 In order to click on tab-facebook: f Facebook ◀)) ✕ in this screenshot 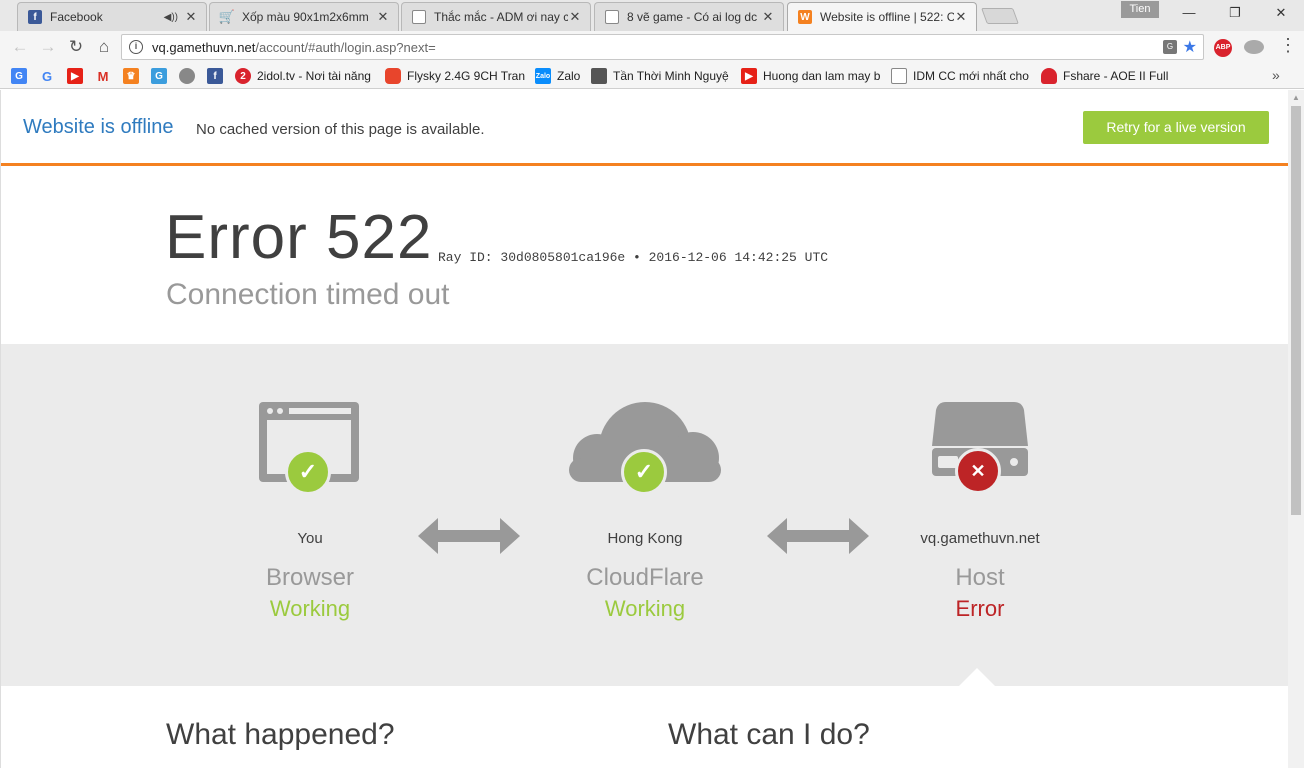, I will do `click(112, 16)`.